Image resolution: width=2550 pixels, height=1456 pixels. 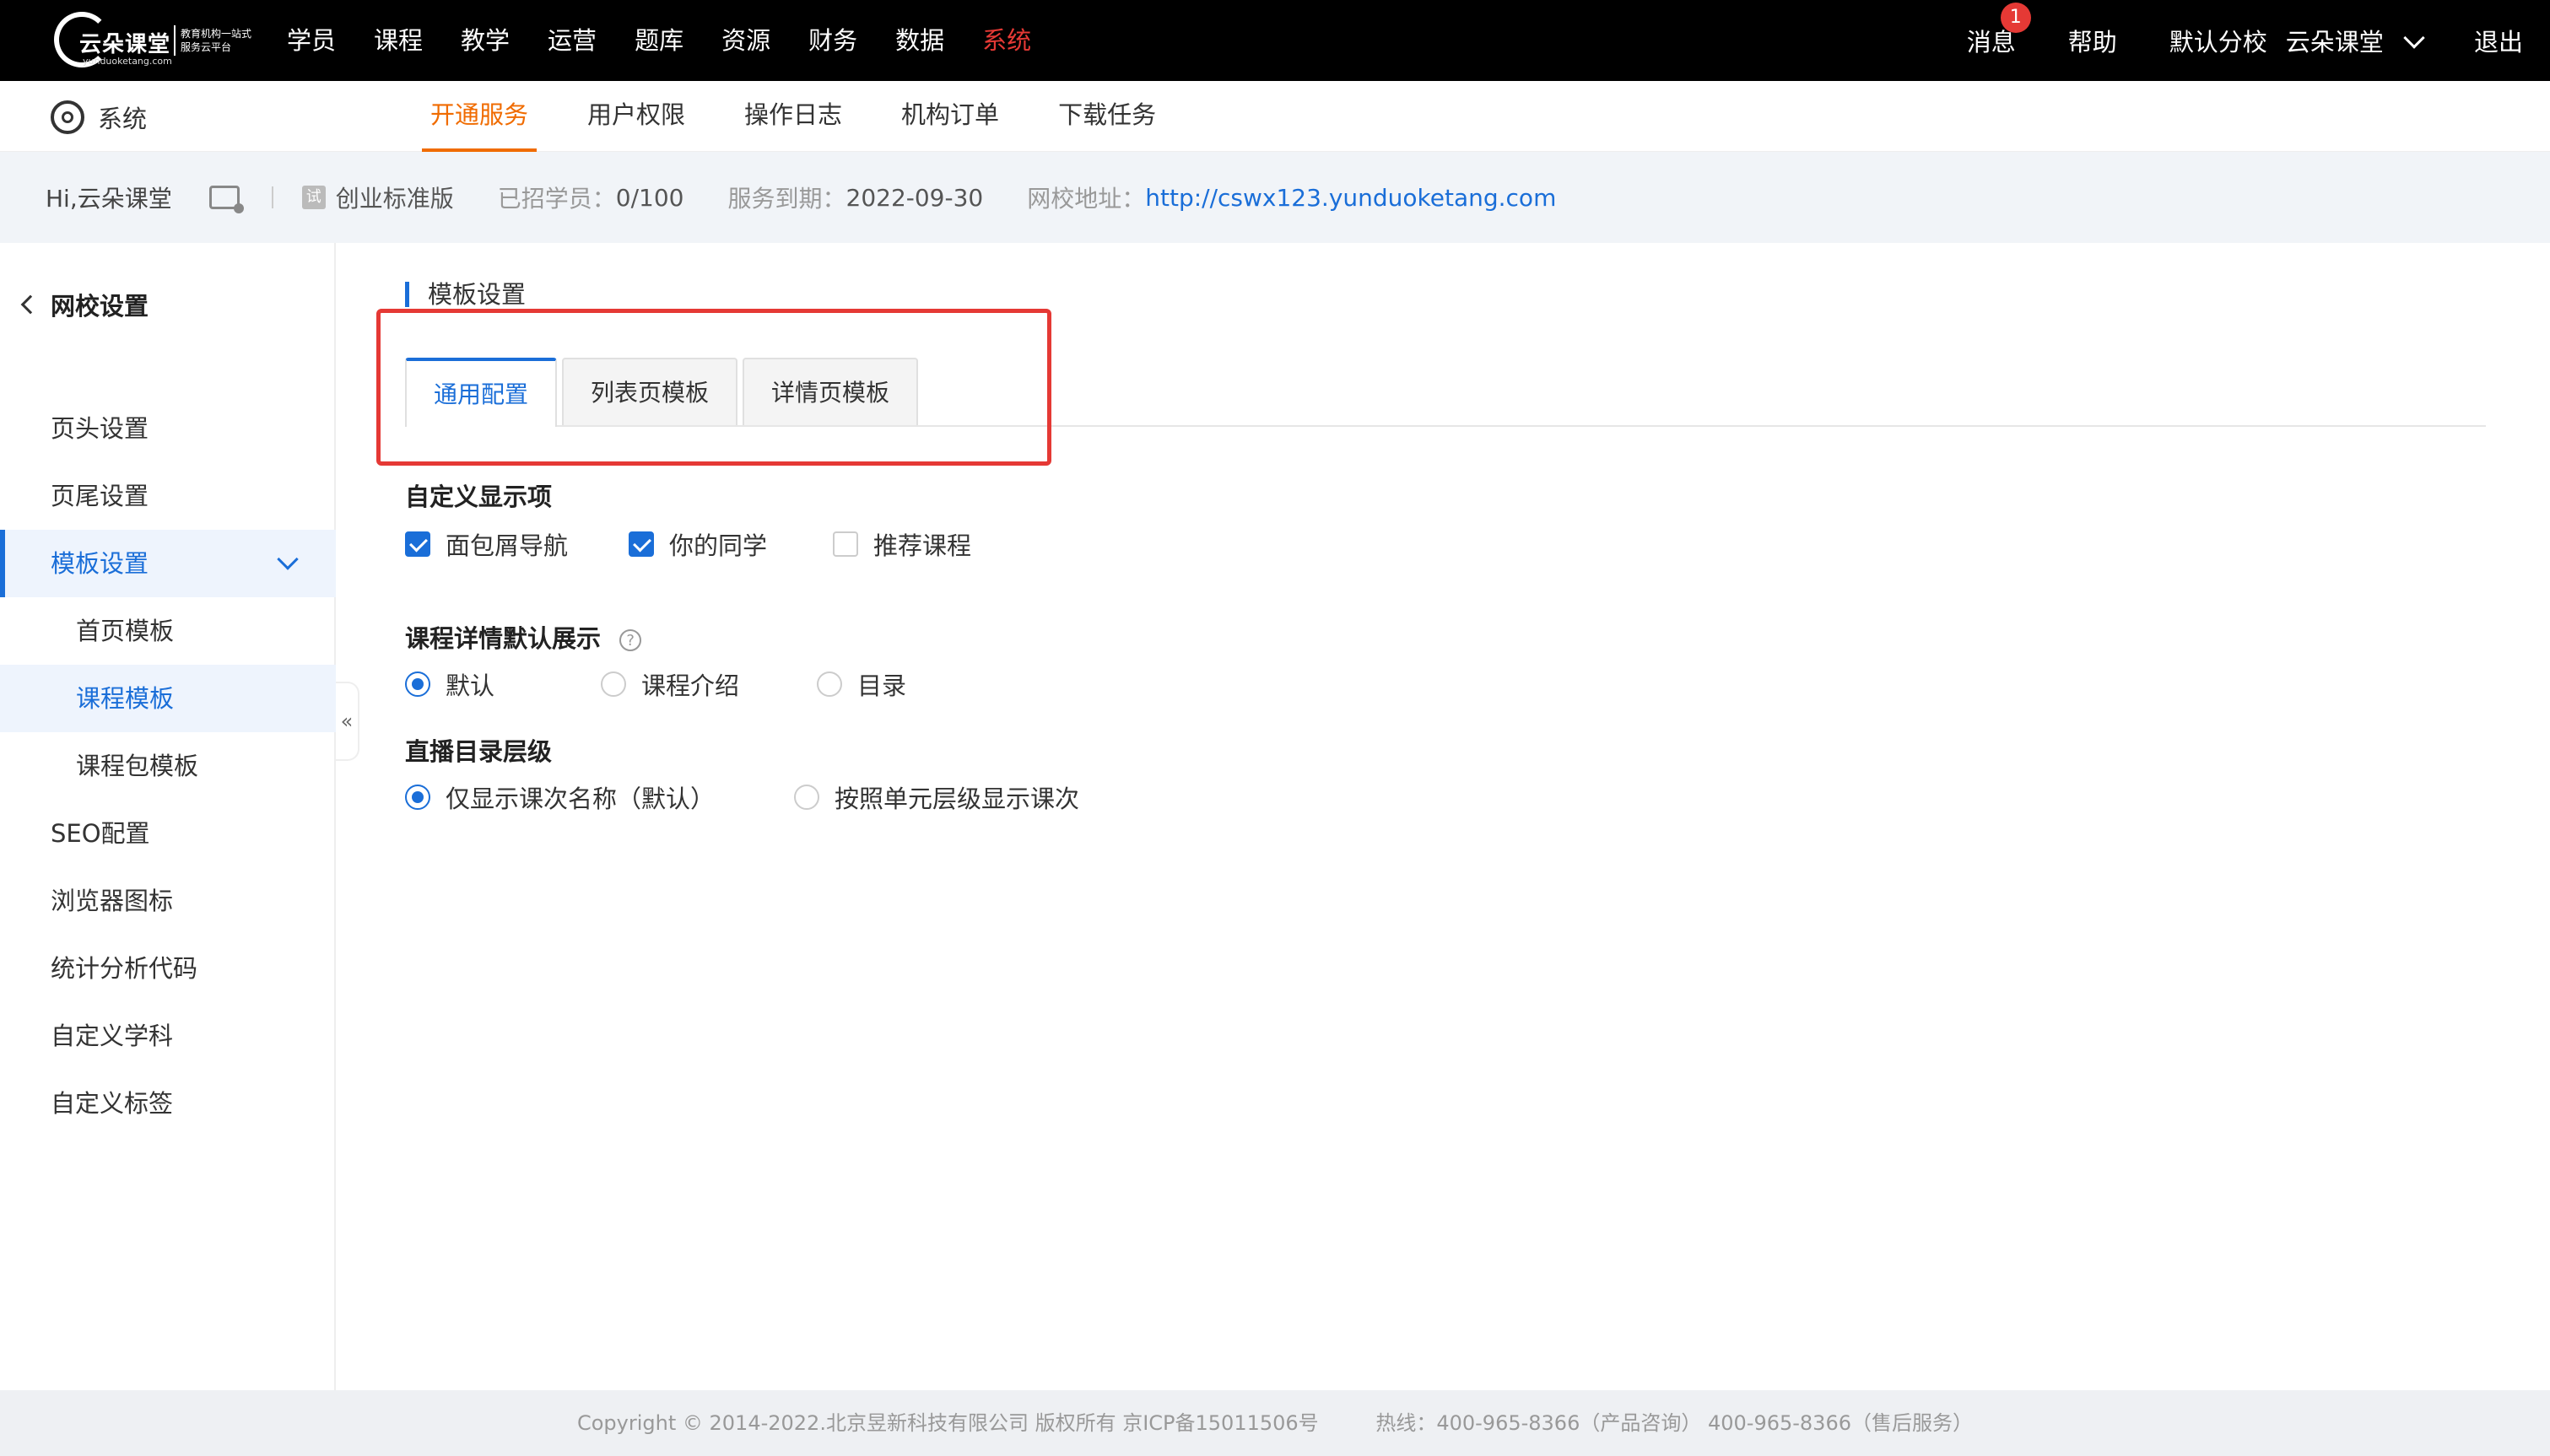 I want to click on radio-by-unit-level: 按照单元层级显示课次, so click(x=936, y=797).